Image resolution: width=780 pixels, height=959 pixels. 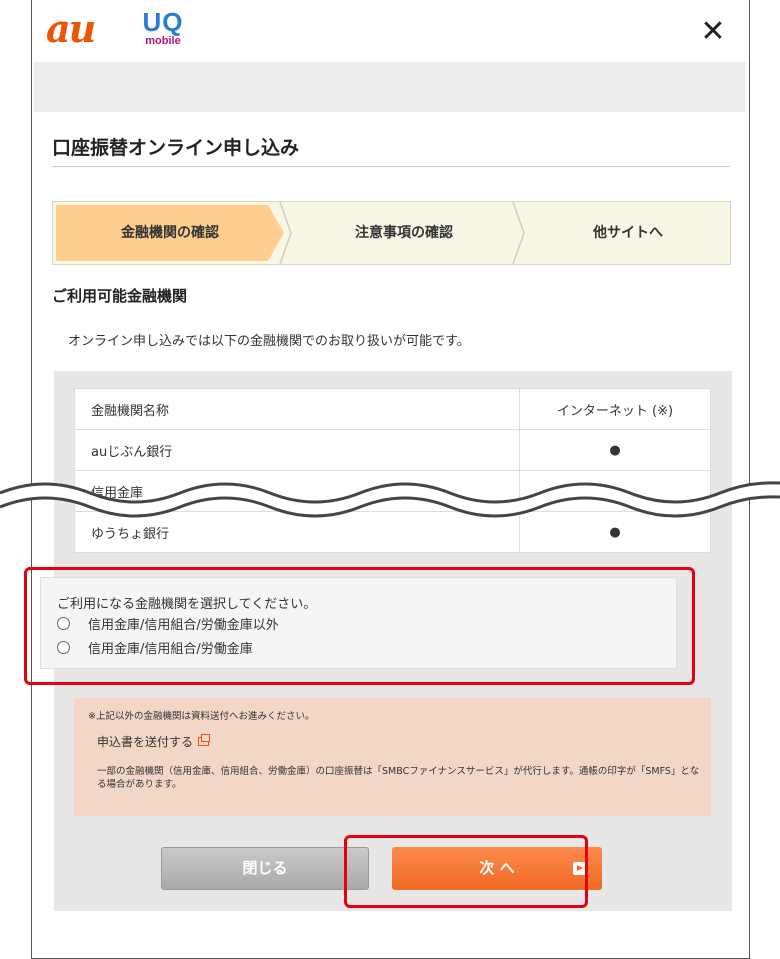 I want to click on table-header-name: 金融機関名称, so click(x=297, y=409).